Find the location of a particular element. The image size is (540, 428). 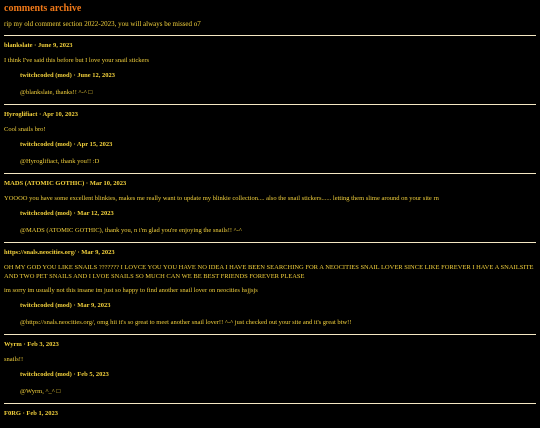

reply-header: twitchcoded (mod) · Feb 5, 2023 is located at coordinates (278, 374).